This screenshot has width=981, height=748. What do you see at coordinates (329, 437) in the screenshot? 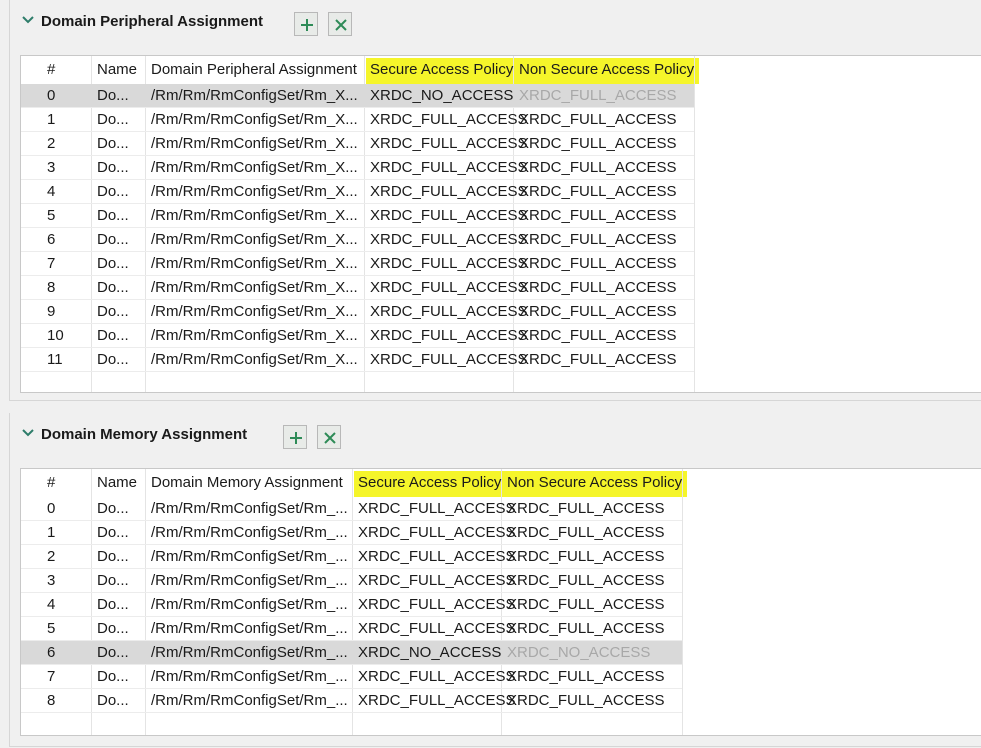
I see `remove-memory-button` at bounding box center [329, 437].